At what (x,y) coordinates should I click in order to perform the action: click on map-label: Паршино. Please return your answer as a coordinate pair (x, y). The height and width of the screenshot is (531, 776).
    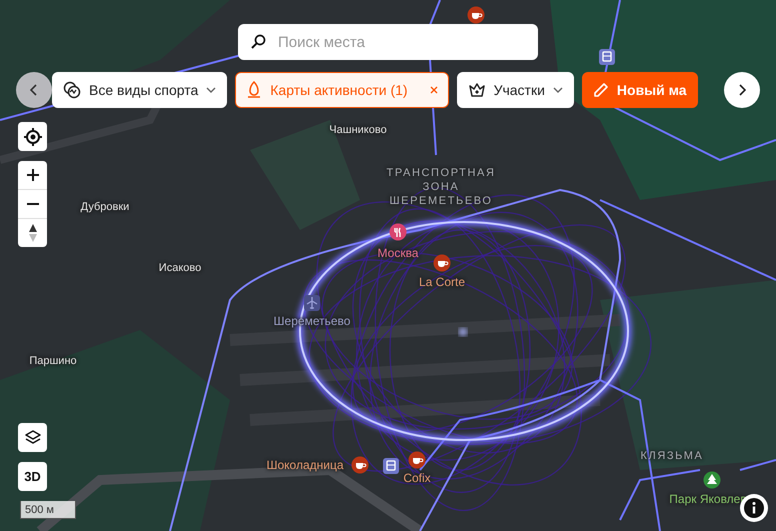
    Looking at the image, I should click on (53, 361).